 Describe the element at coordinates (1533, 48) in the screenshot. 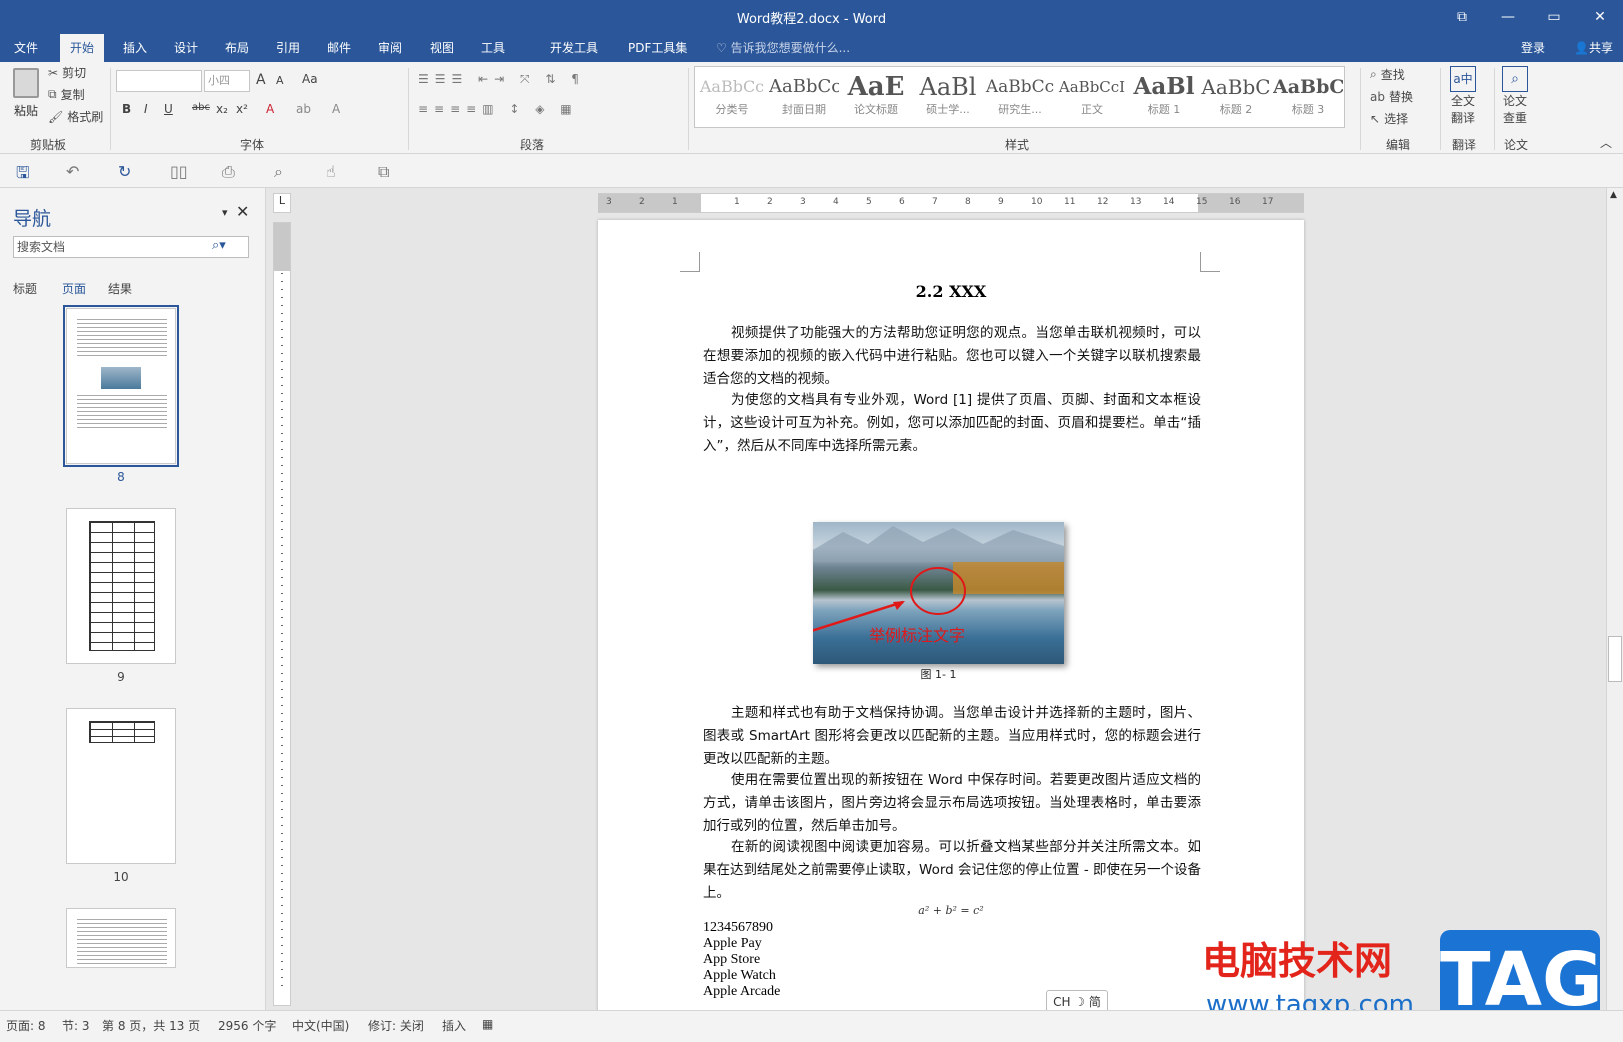

I see `login-link: 登录` at that location.